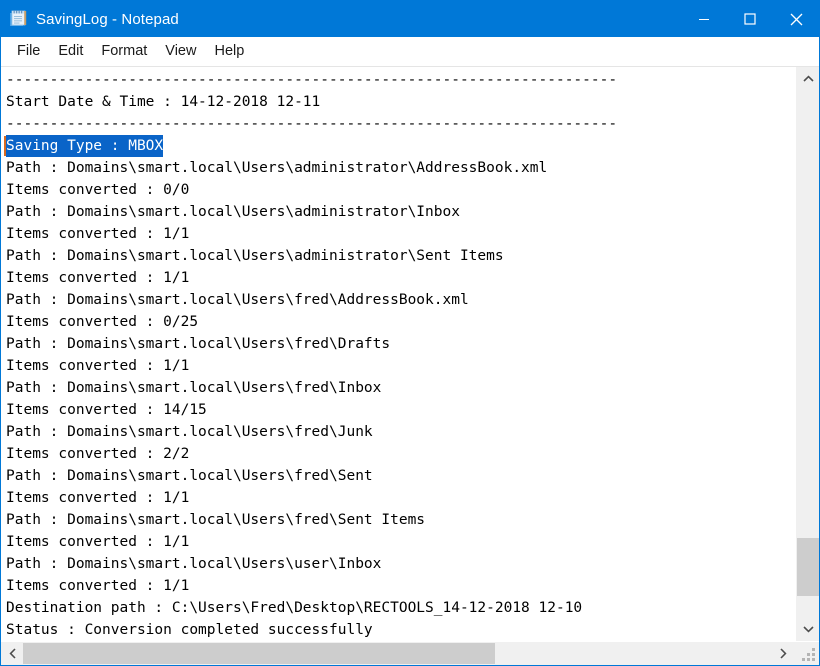  Describe the element at coordinates (807, 653) in the screenshot. I see `resize-grip-icon` at that location.